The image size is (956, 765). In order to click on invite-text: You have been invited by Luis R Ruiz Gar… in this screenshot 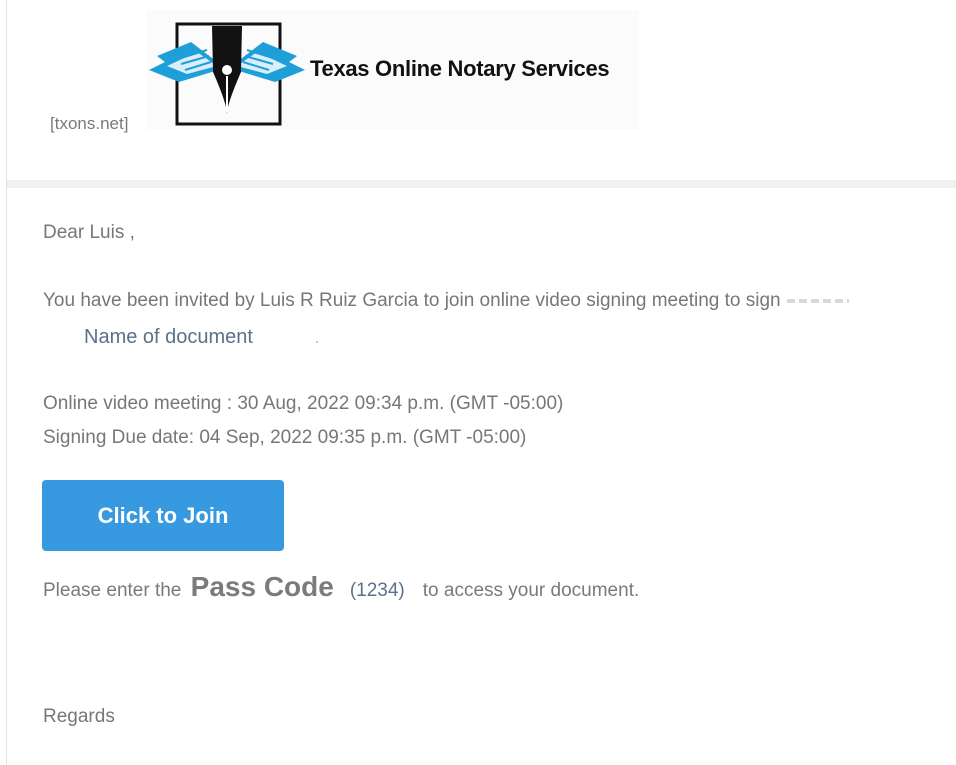, I will do `click(412, 300)`.